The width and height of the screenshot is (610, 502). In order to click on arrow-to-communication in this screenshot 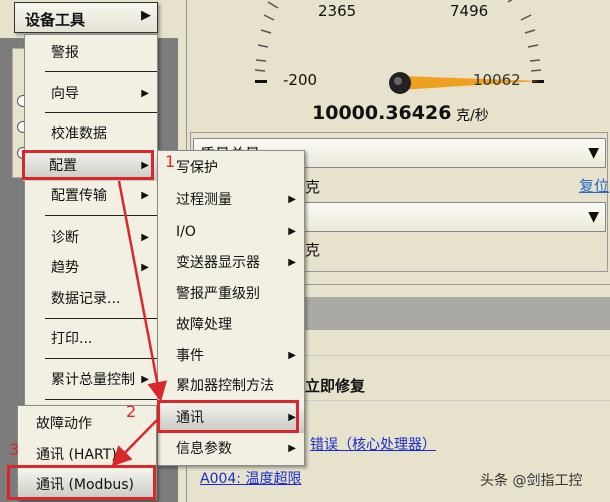, I will do `click(142, 291)`.